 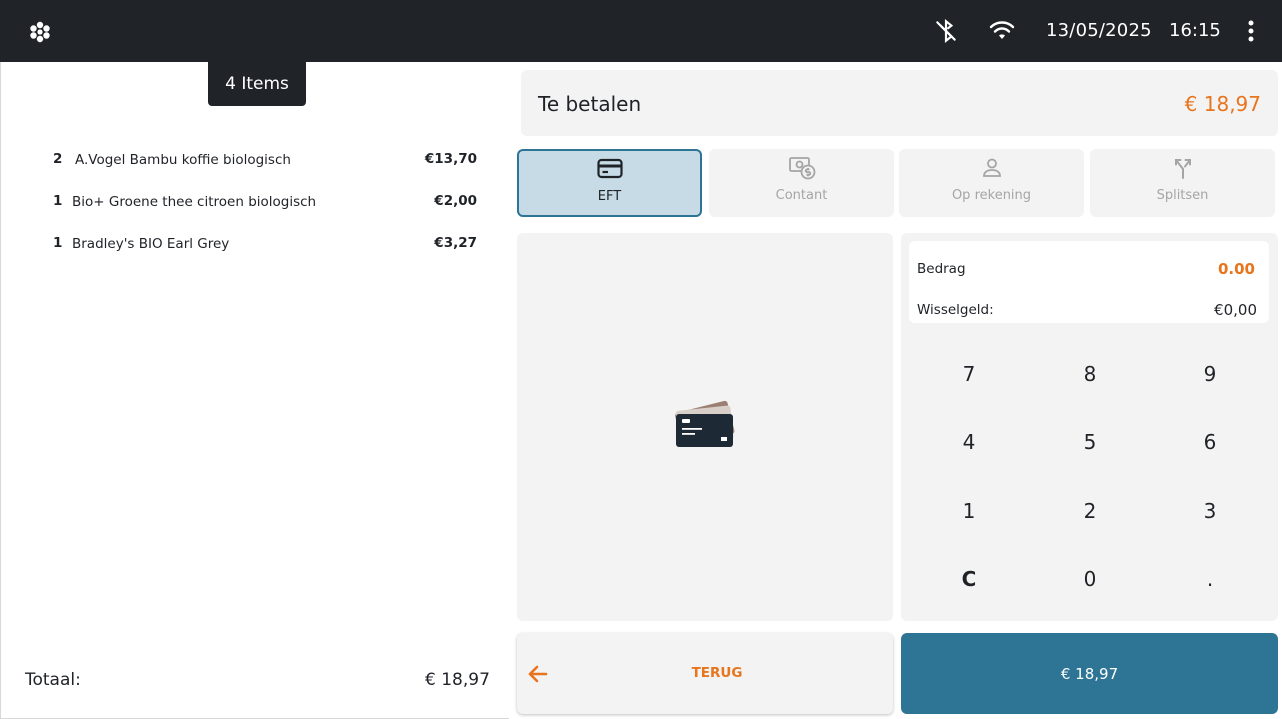 What do you see at coordinates (1090, 442) in the screenshot?
I see `keypad-key-5: 5` at bounding box center [1090, 442].